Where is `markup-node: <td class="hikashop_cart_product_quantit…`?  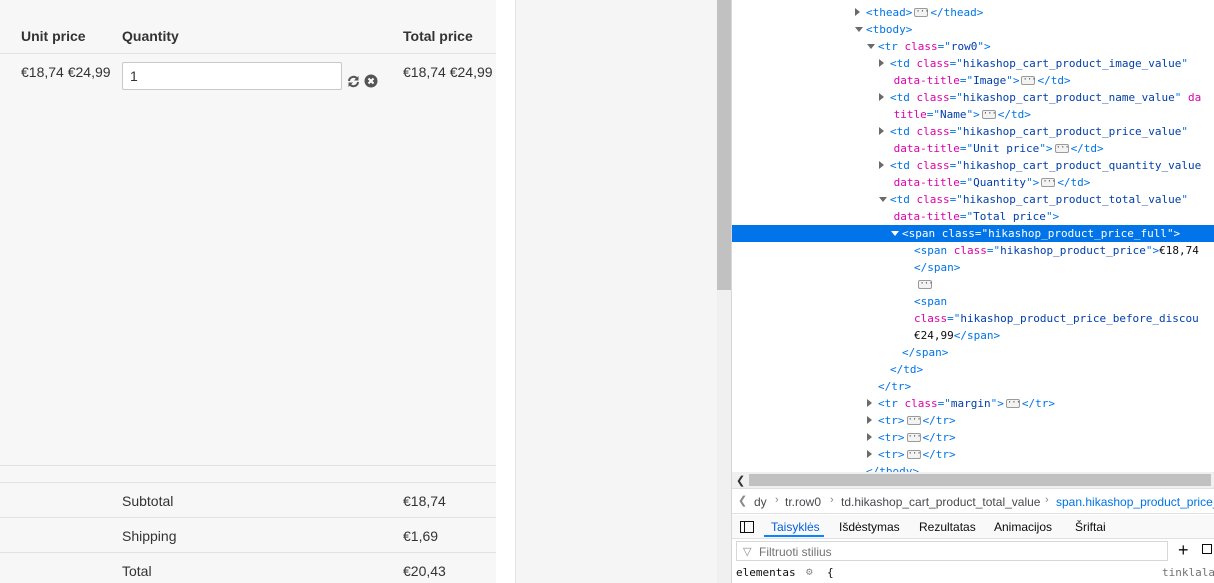 markup-node: <td class="hikashop_cart_product_quantit… is located at coordinates (973, 165).